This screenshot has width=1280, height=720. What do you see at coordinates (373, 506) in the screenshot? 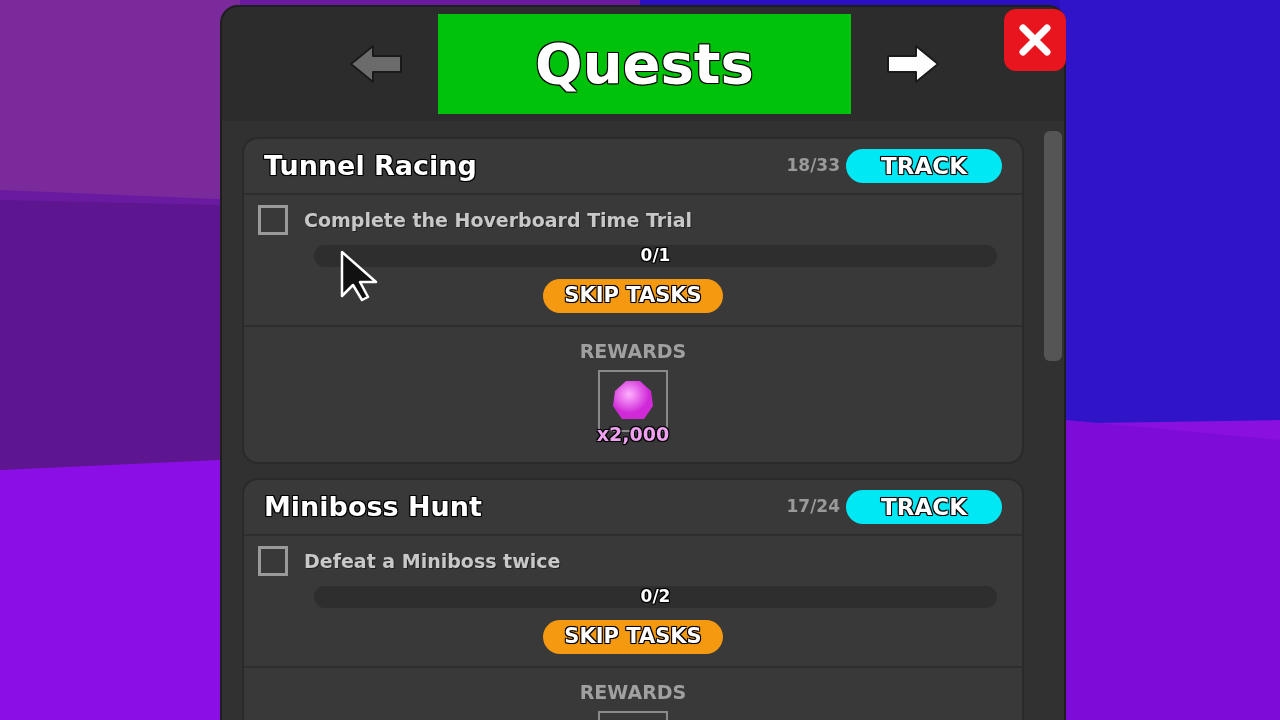
I see `quest-title: Miniboss Hunt` at bounding box center [373, 506].